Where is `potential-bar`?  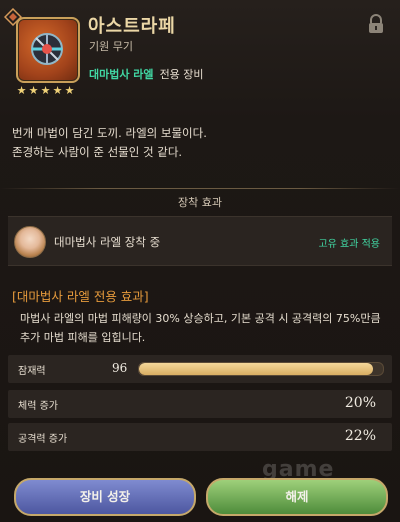 potential-bar is located at coordinates (261, 369).